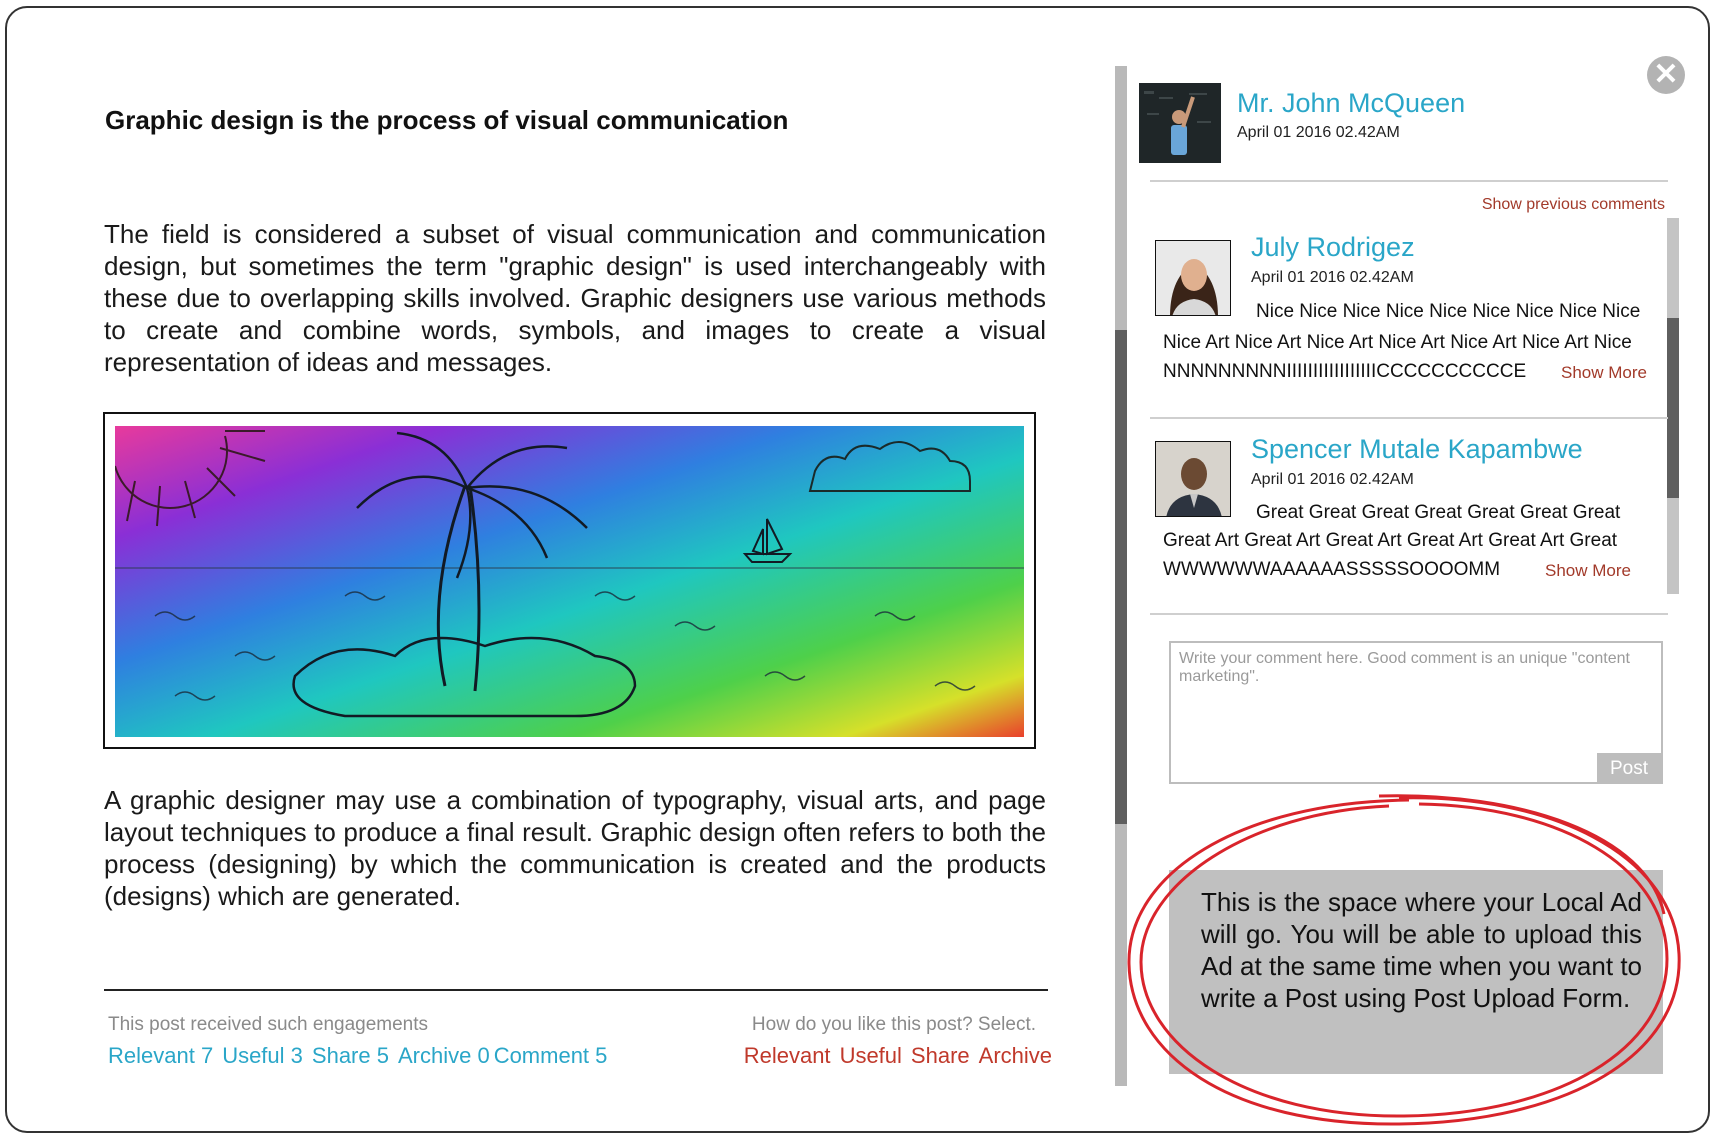 Image resolution: width=1719 pixels, height=1141 pixels. What do you see at coordinates (1666, 75) in the screenshot?
I see `close-icon: ✕` at bounding box center [1666, 75].